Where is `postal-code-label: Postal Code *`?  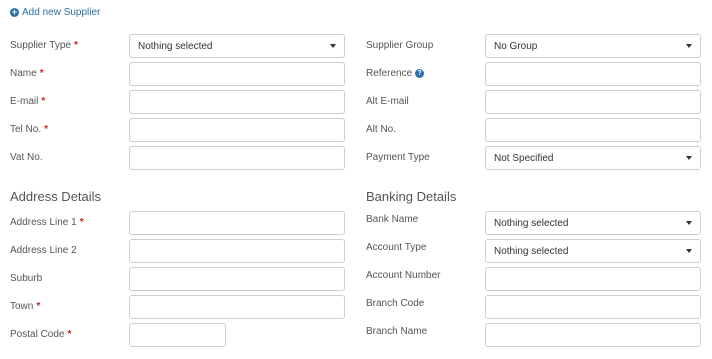
postal-code-label: Postal Code * is located at coordinates (40, 334).